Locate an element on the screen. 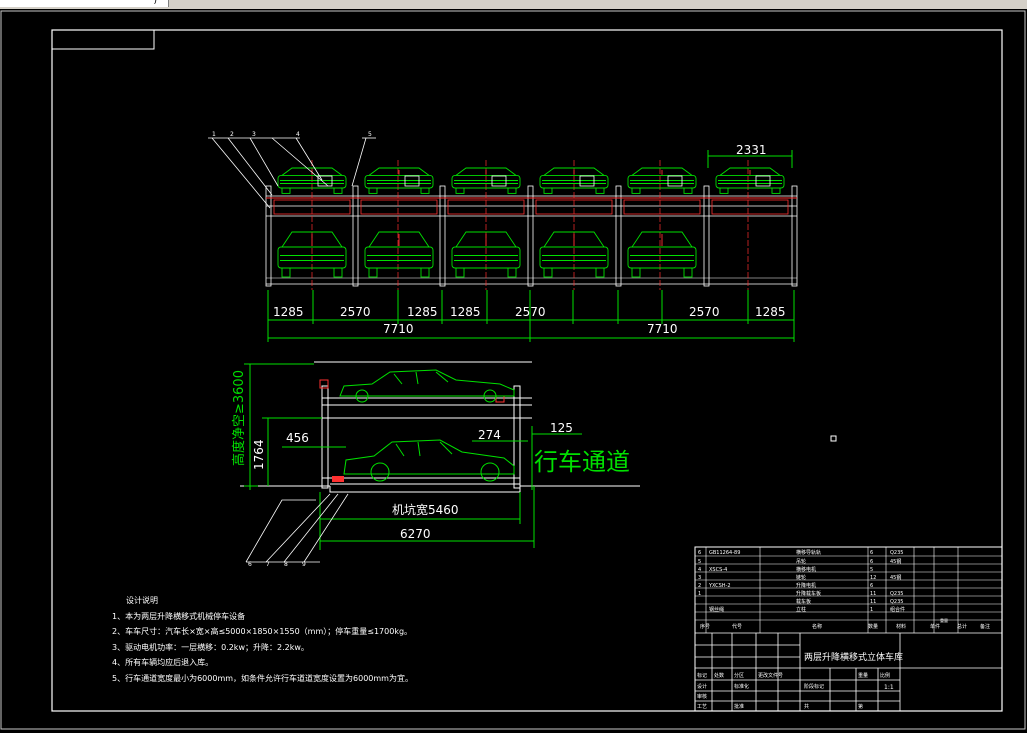 This screenshot has width=1027, height=733. dim-1285-c: 1285 is located at coordinates (465, 312).